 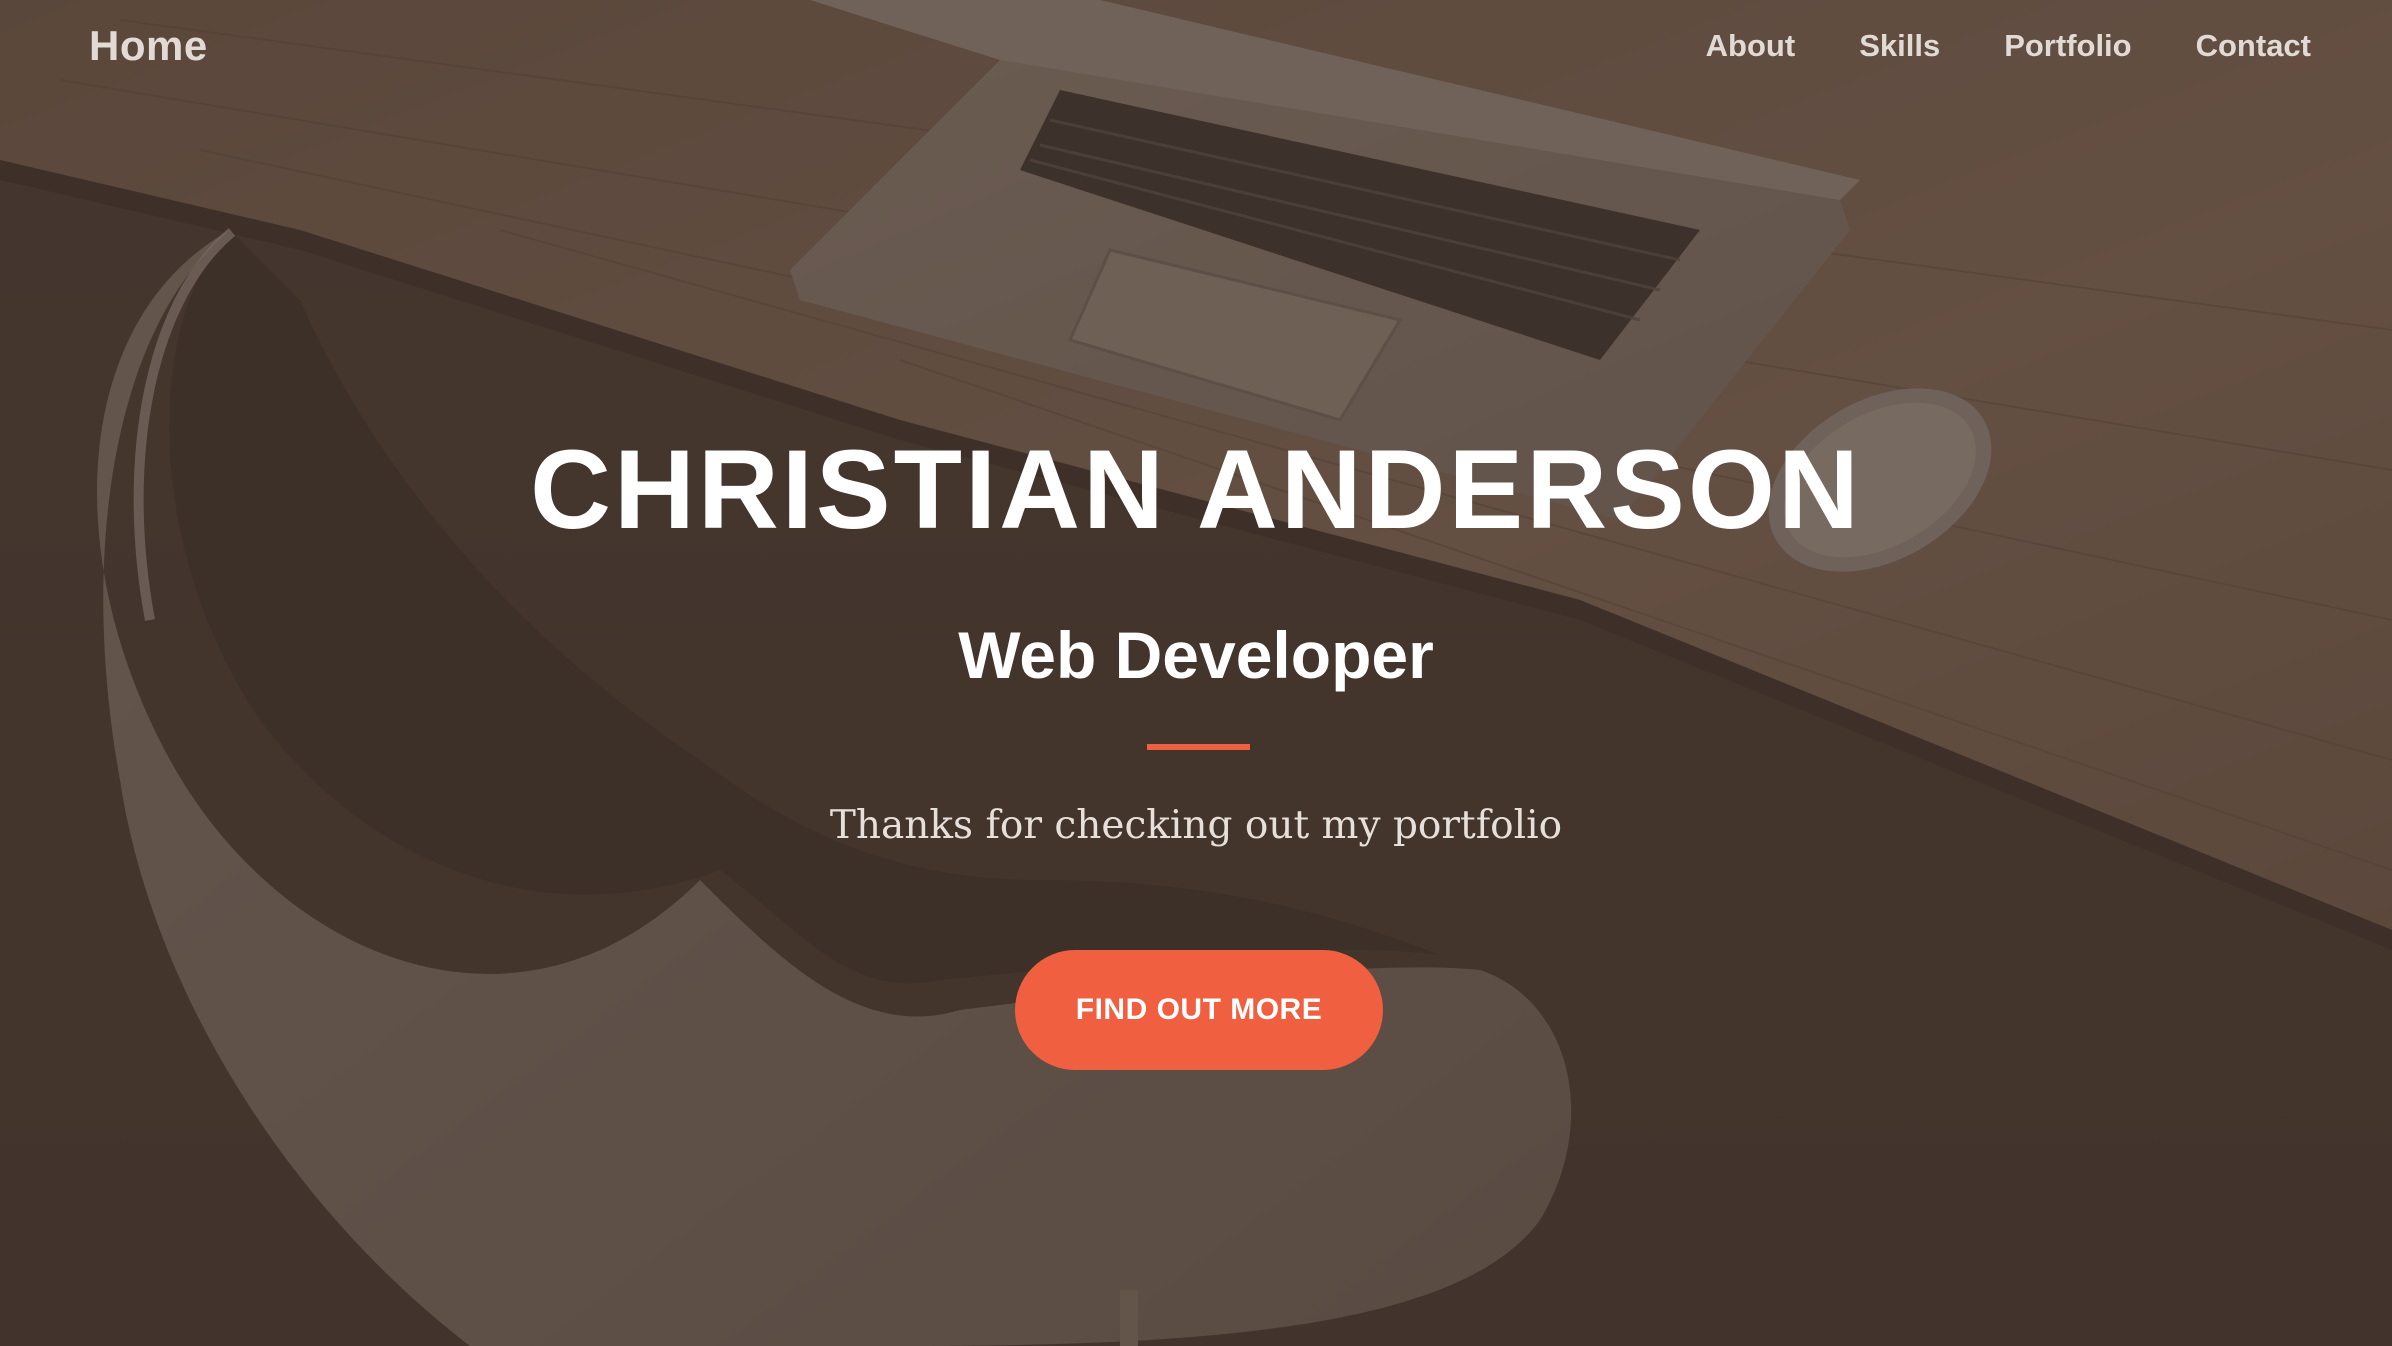 I want to click on accent-divider, so click(x=1198, y=747).